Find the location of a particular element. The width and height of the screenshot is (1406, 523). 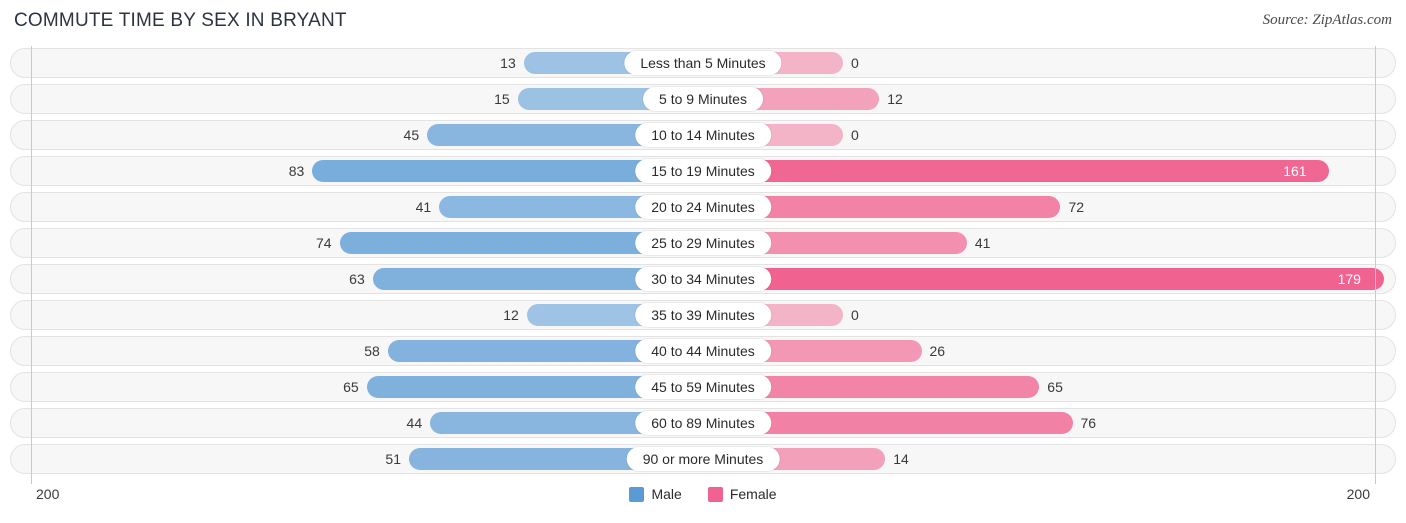

category-label: 40 to 44 Minutes is located at coordinates (703, 351).